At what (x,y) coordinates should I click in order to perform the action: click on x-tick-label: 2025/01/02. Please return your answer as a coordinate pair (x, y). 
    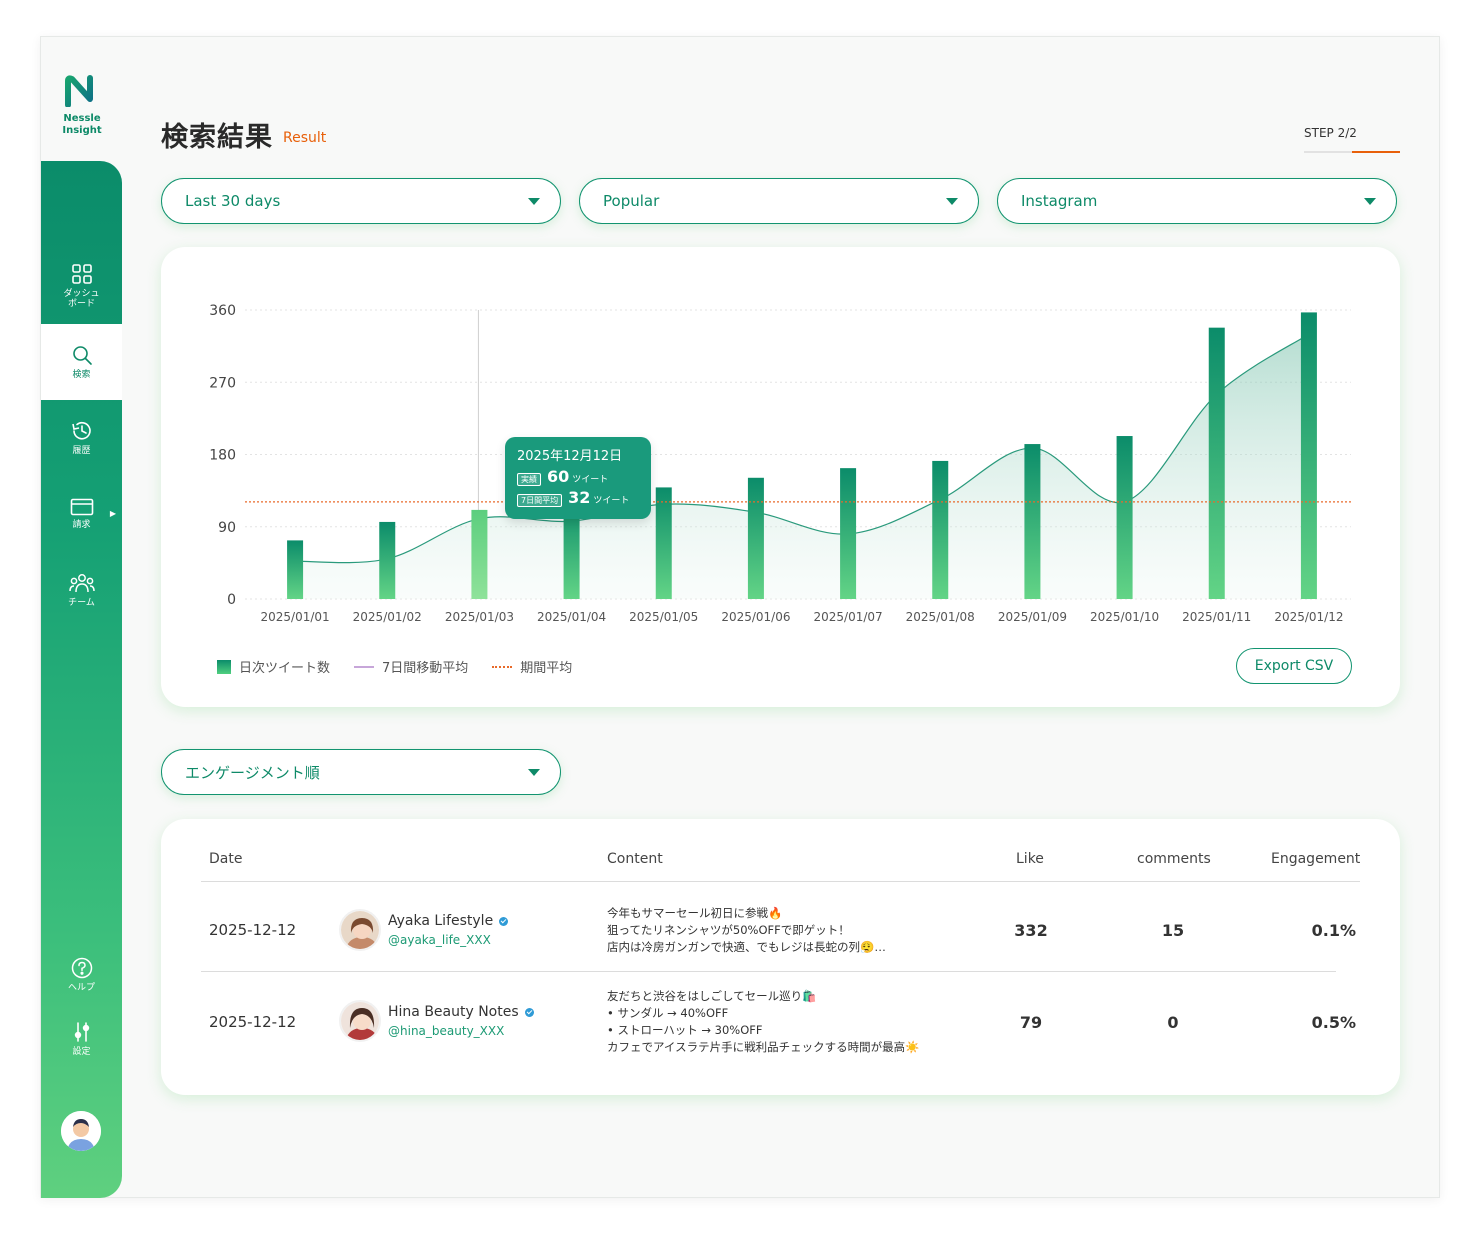
    Looking at the image, I should click on (387, 617).